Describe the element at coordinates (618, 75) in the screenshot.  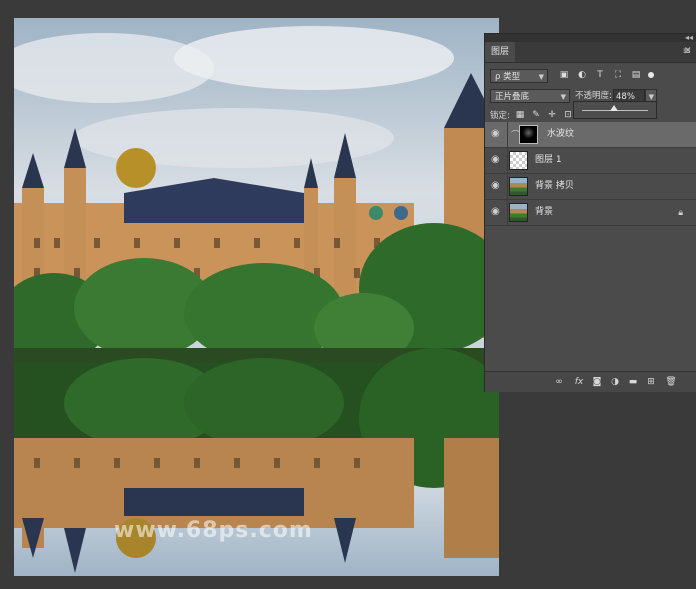
I see `shape-filter-icon: ⛶` at that location.